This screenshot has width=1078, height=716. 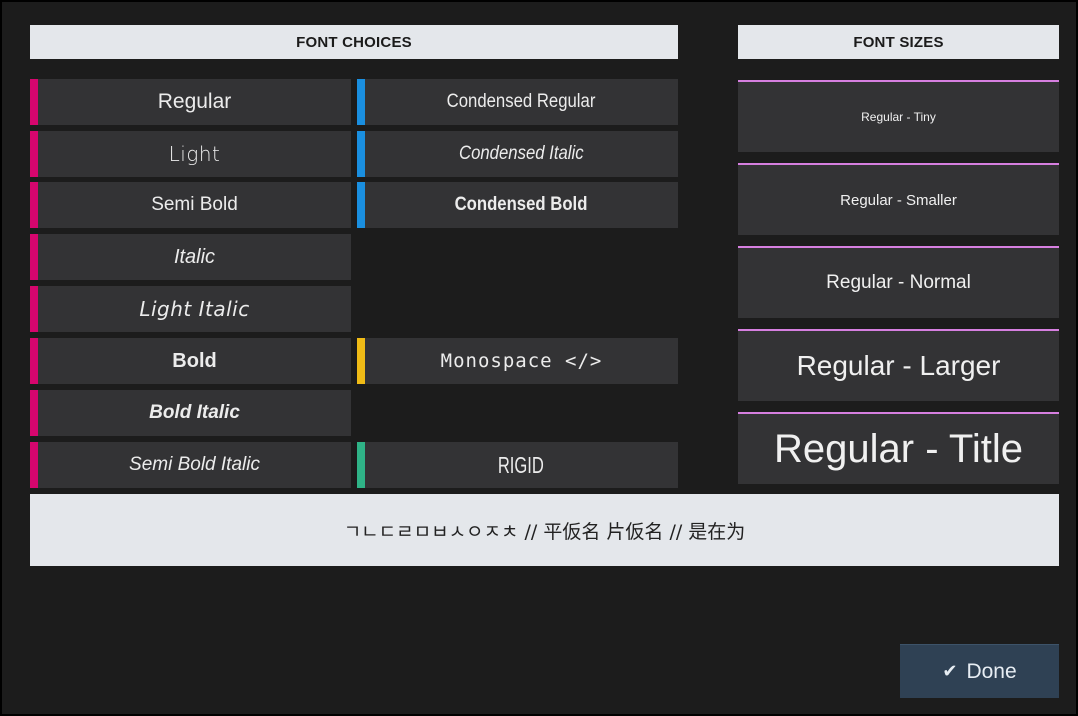 What do you see at coordinates (950, 671) in the screenshot?
I see `checkmark-icon: ✔` at bounding box center [950, 671].